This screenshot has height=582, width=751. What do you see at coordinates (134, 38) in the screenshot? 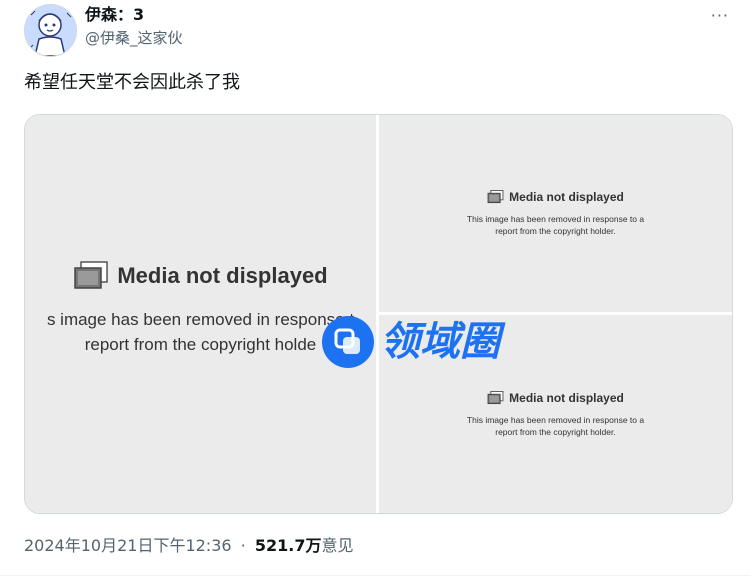
I see `author-handle: @伊桑_这家伙` at bounding box center [134, 38].